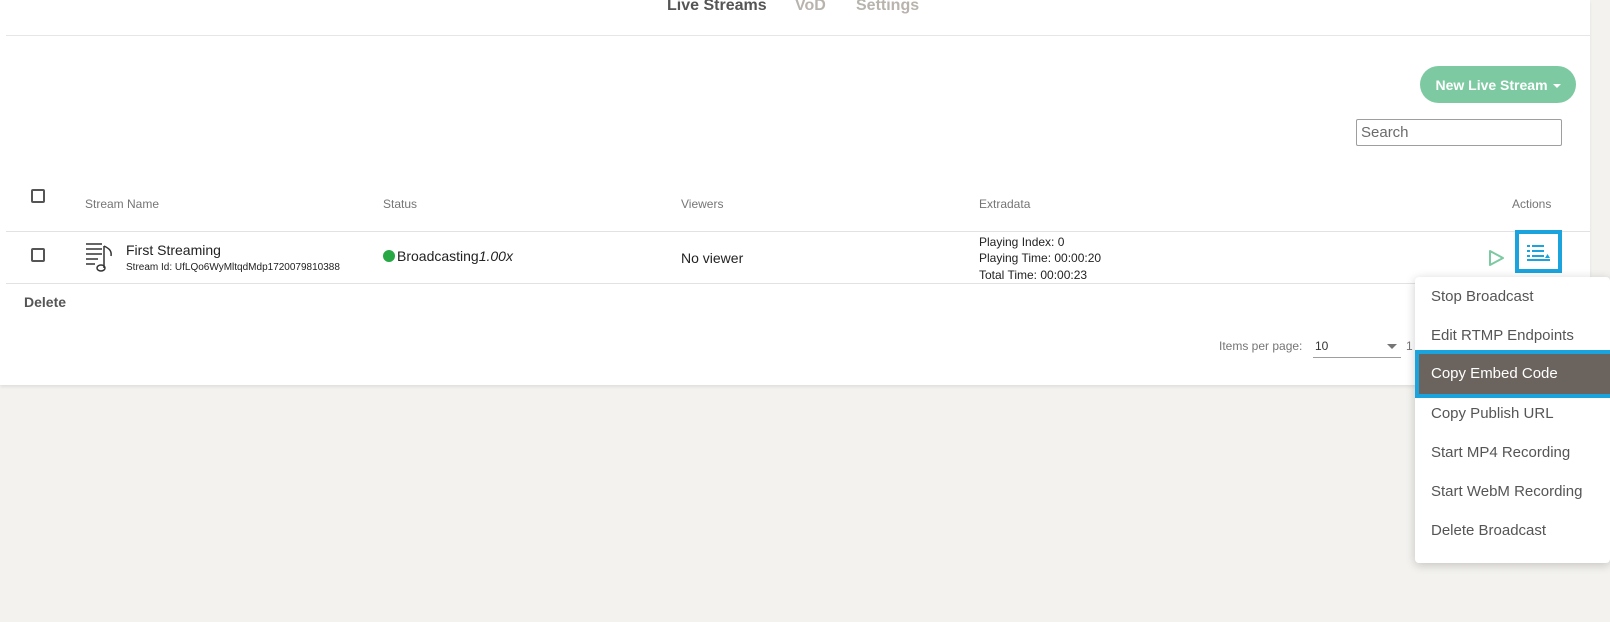 This screenshot has width=1610, height=622. I want to click on items-per-page-value: 10, so click(1322, 346).